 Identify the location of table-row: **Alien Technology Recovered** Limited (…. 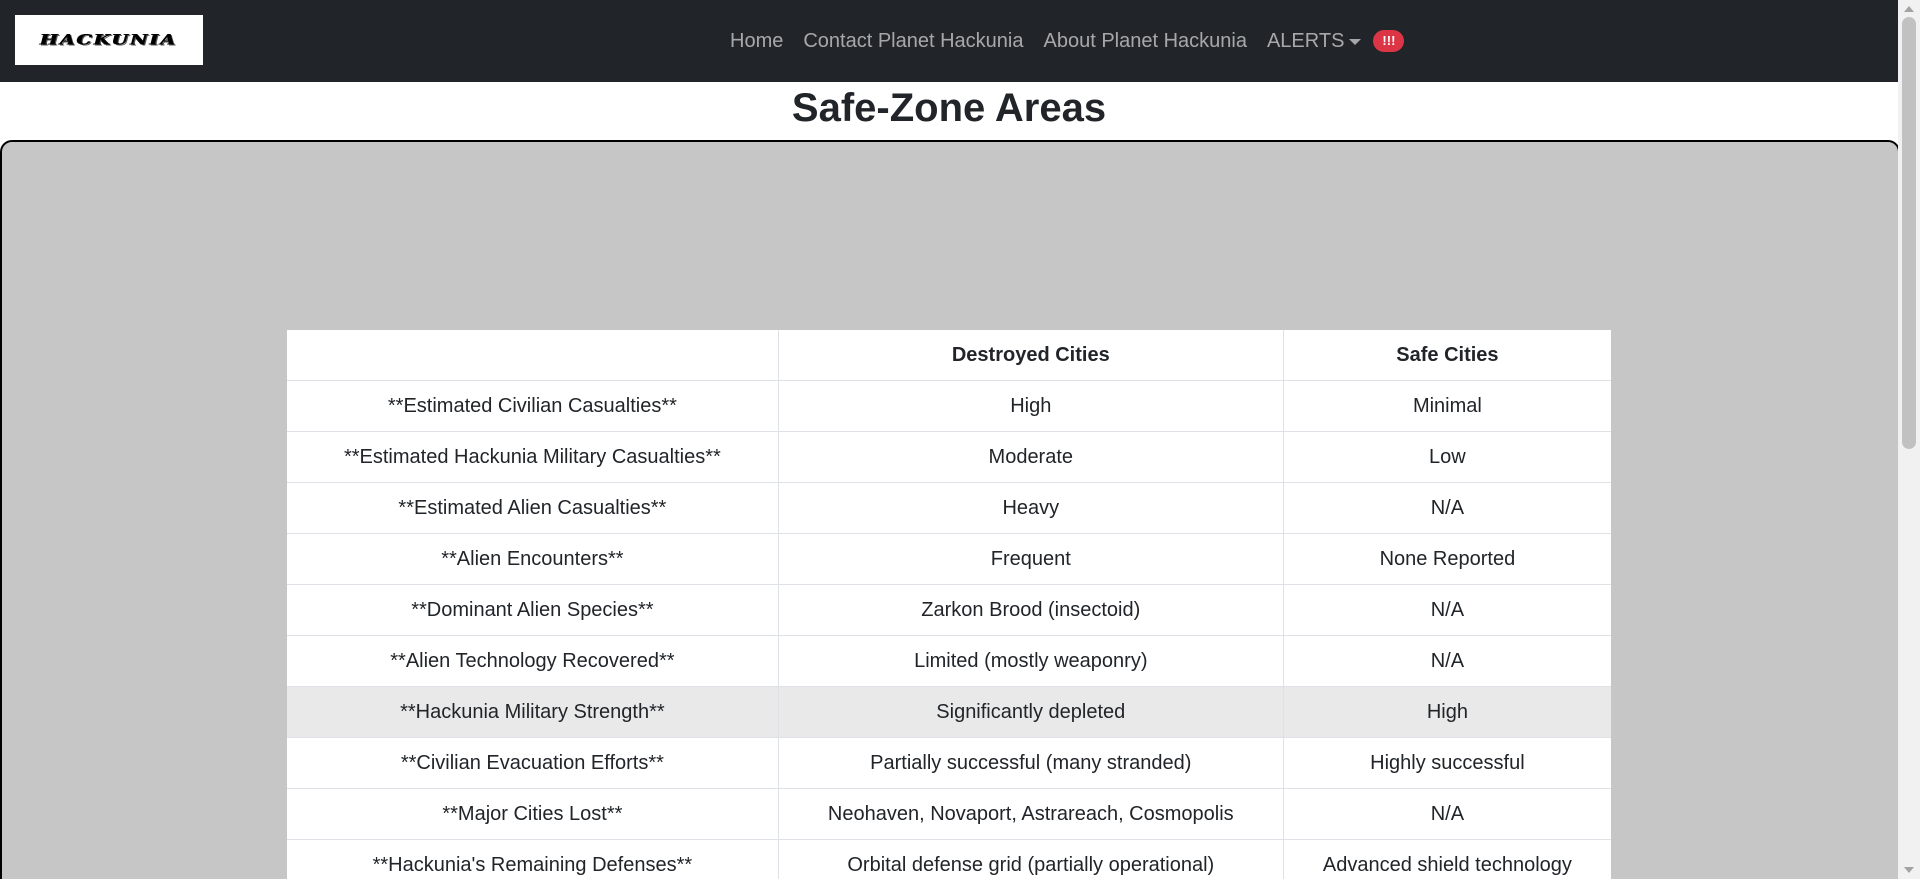
(949, 661).